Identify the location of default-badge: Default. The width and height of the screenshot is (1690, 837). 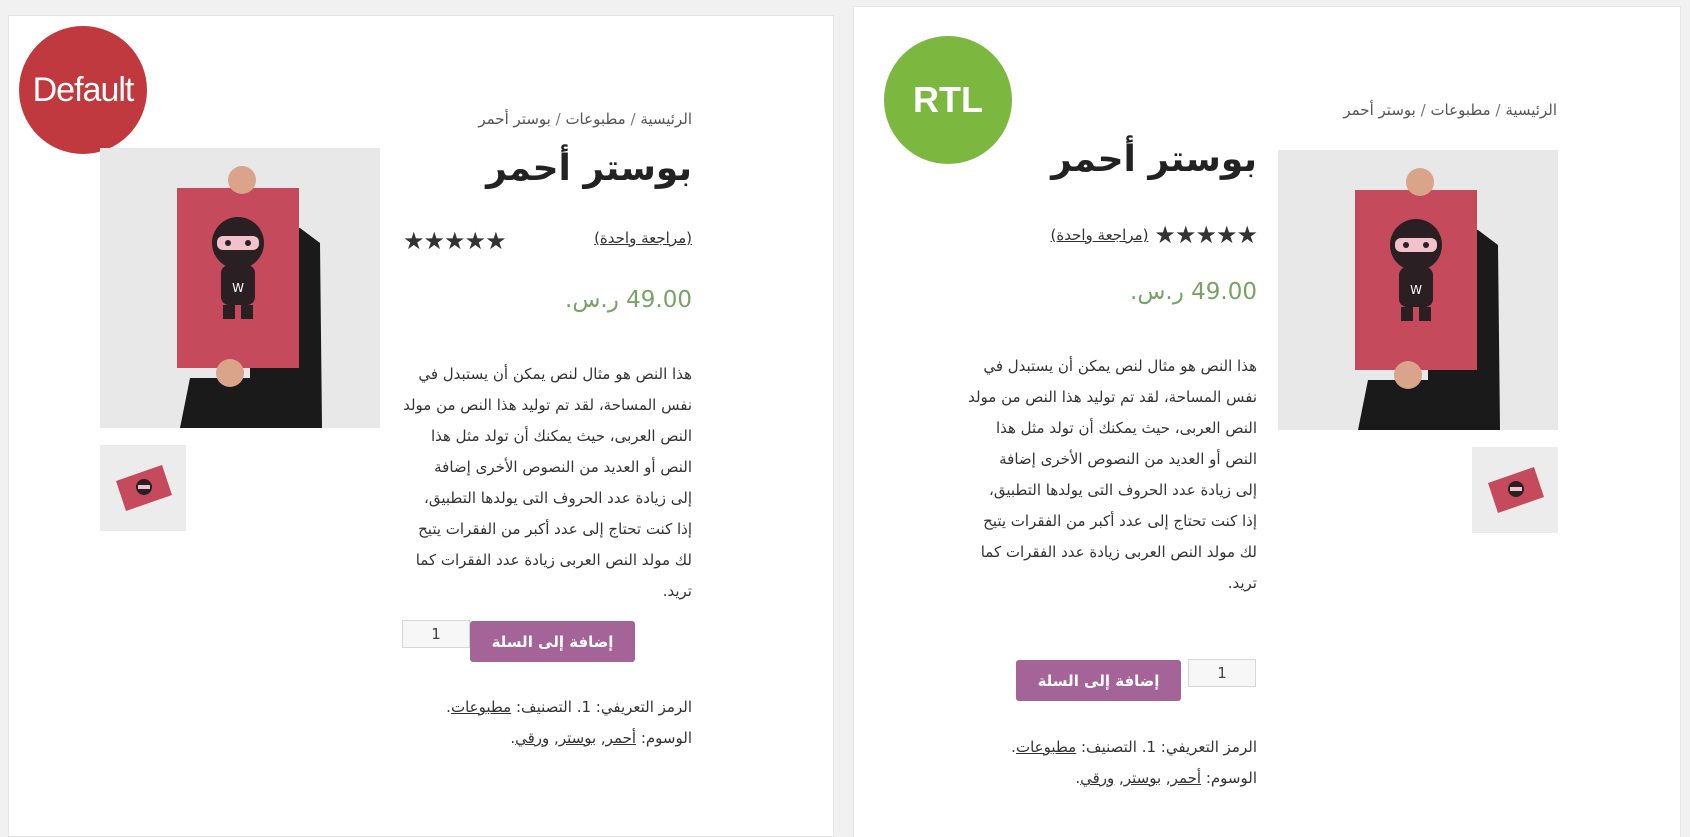
(83, 90).